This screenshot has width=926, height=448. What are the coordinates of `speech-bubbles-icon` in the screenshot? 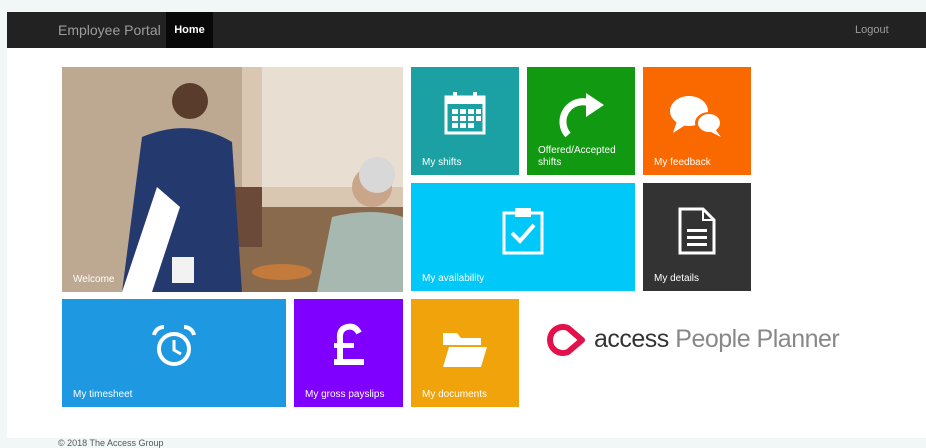 It's located at (696, 116).